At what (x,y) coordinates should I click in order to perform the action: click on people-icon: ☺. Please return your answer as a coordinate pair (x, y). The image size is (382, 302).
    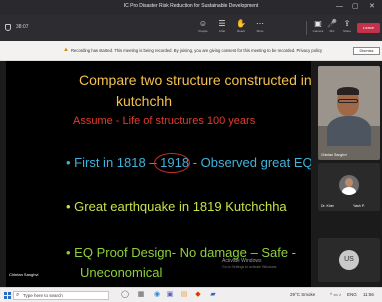
    Looking at the image, I should click on (203, 23).